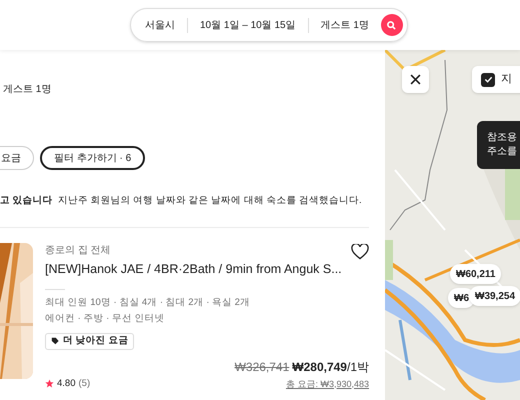  I want to click on search-bar: 서울시 10월 1일 – 10월 15일 게스트 1명, so click(269, 25).